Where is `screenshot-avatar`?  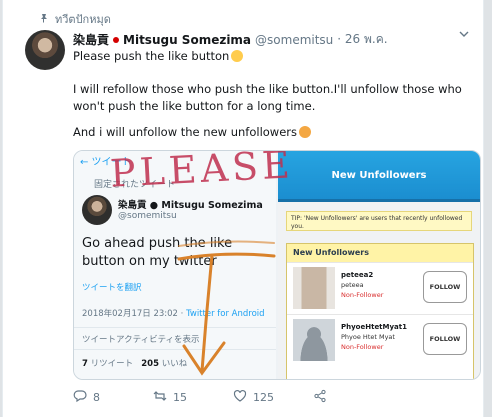
screenshot-avatar is located at coordinates (97, 210).